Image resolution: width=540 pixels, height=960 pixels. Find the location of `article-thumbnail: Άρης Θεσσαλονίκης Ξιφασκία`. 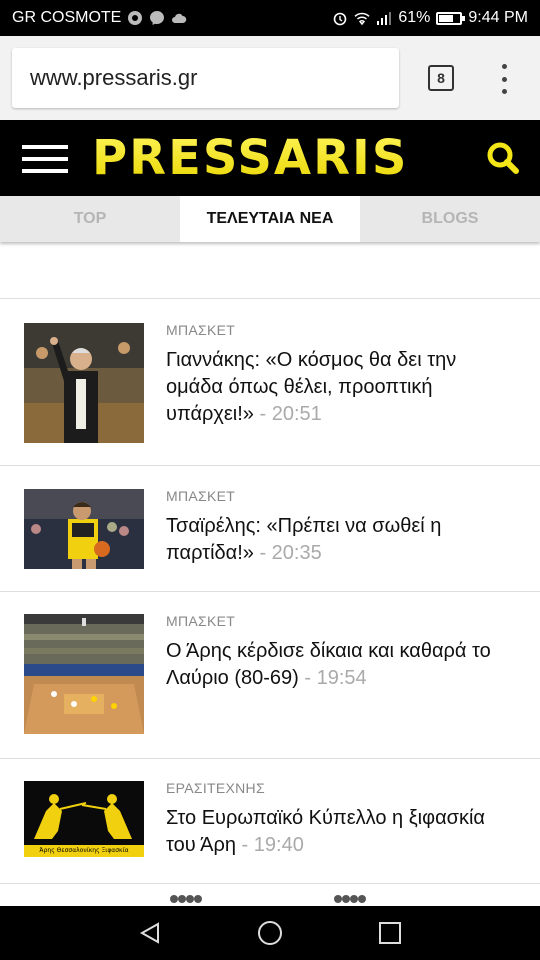

article-thumbnail: Άρης Θεσσαλονίκης Ξιφασκία is located at coordinates (84, 819).